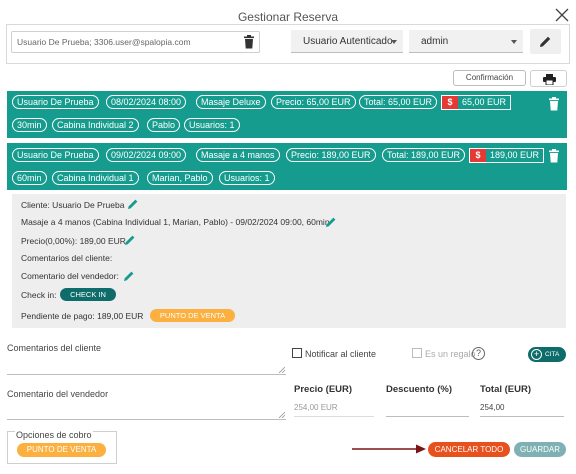 The height and width of the screenshot is (474, 576). Describe the element at coordinates (146, 374) in the screenshot. I see `client-comments-textarea` at that location.